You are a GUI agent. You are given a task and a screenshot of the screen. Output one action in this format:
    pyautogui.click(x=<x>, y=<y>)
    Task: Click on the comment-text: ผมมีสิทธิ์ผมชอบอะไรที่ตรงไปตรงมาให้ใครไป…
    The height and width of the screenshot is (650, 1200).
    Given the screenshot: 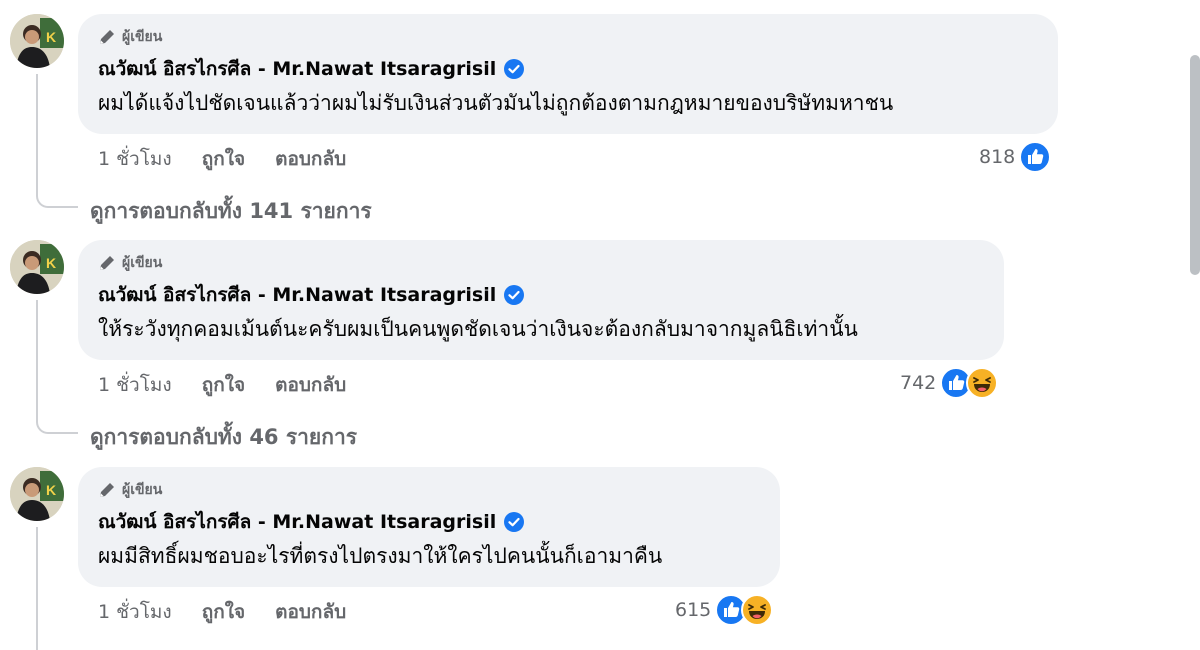 What is the action you would take?
    pyautogui.click(x=380, y=556)
    